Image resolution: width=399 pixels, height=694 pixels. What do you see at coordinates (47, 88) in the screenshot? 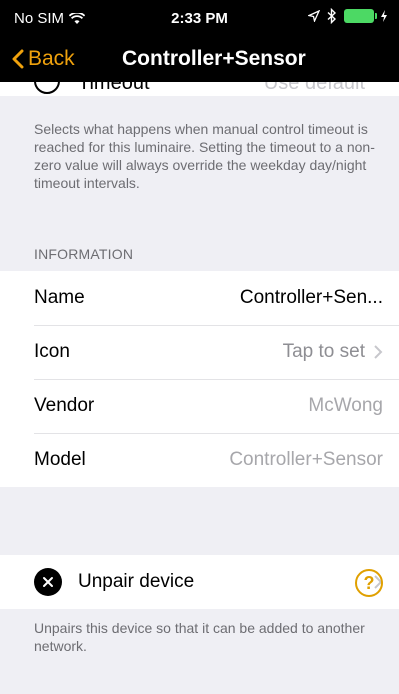
I see `timeout-icon` at bounding box center [47, 88].